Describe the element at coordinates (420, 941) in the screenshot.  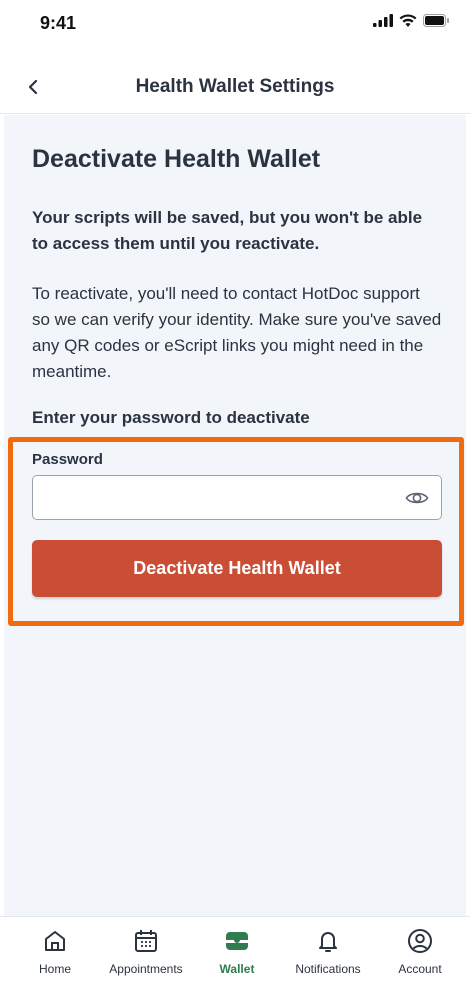
I see `account-icon` at that location.